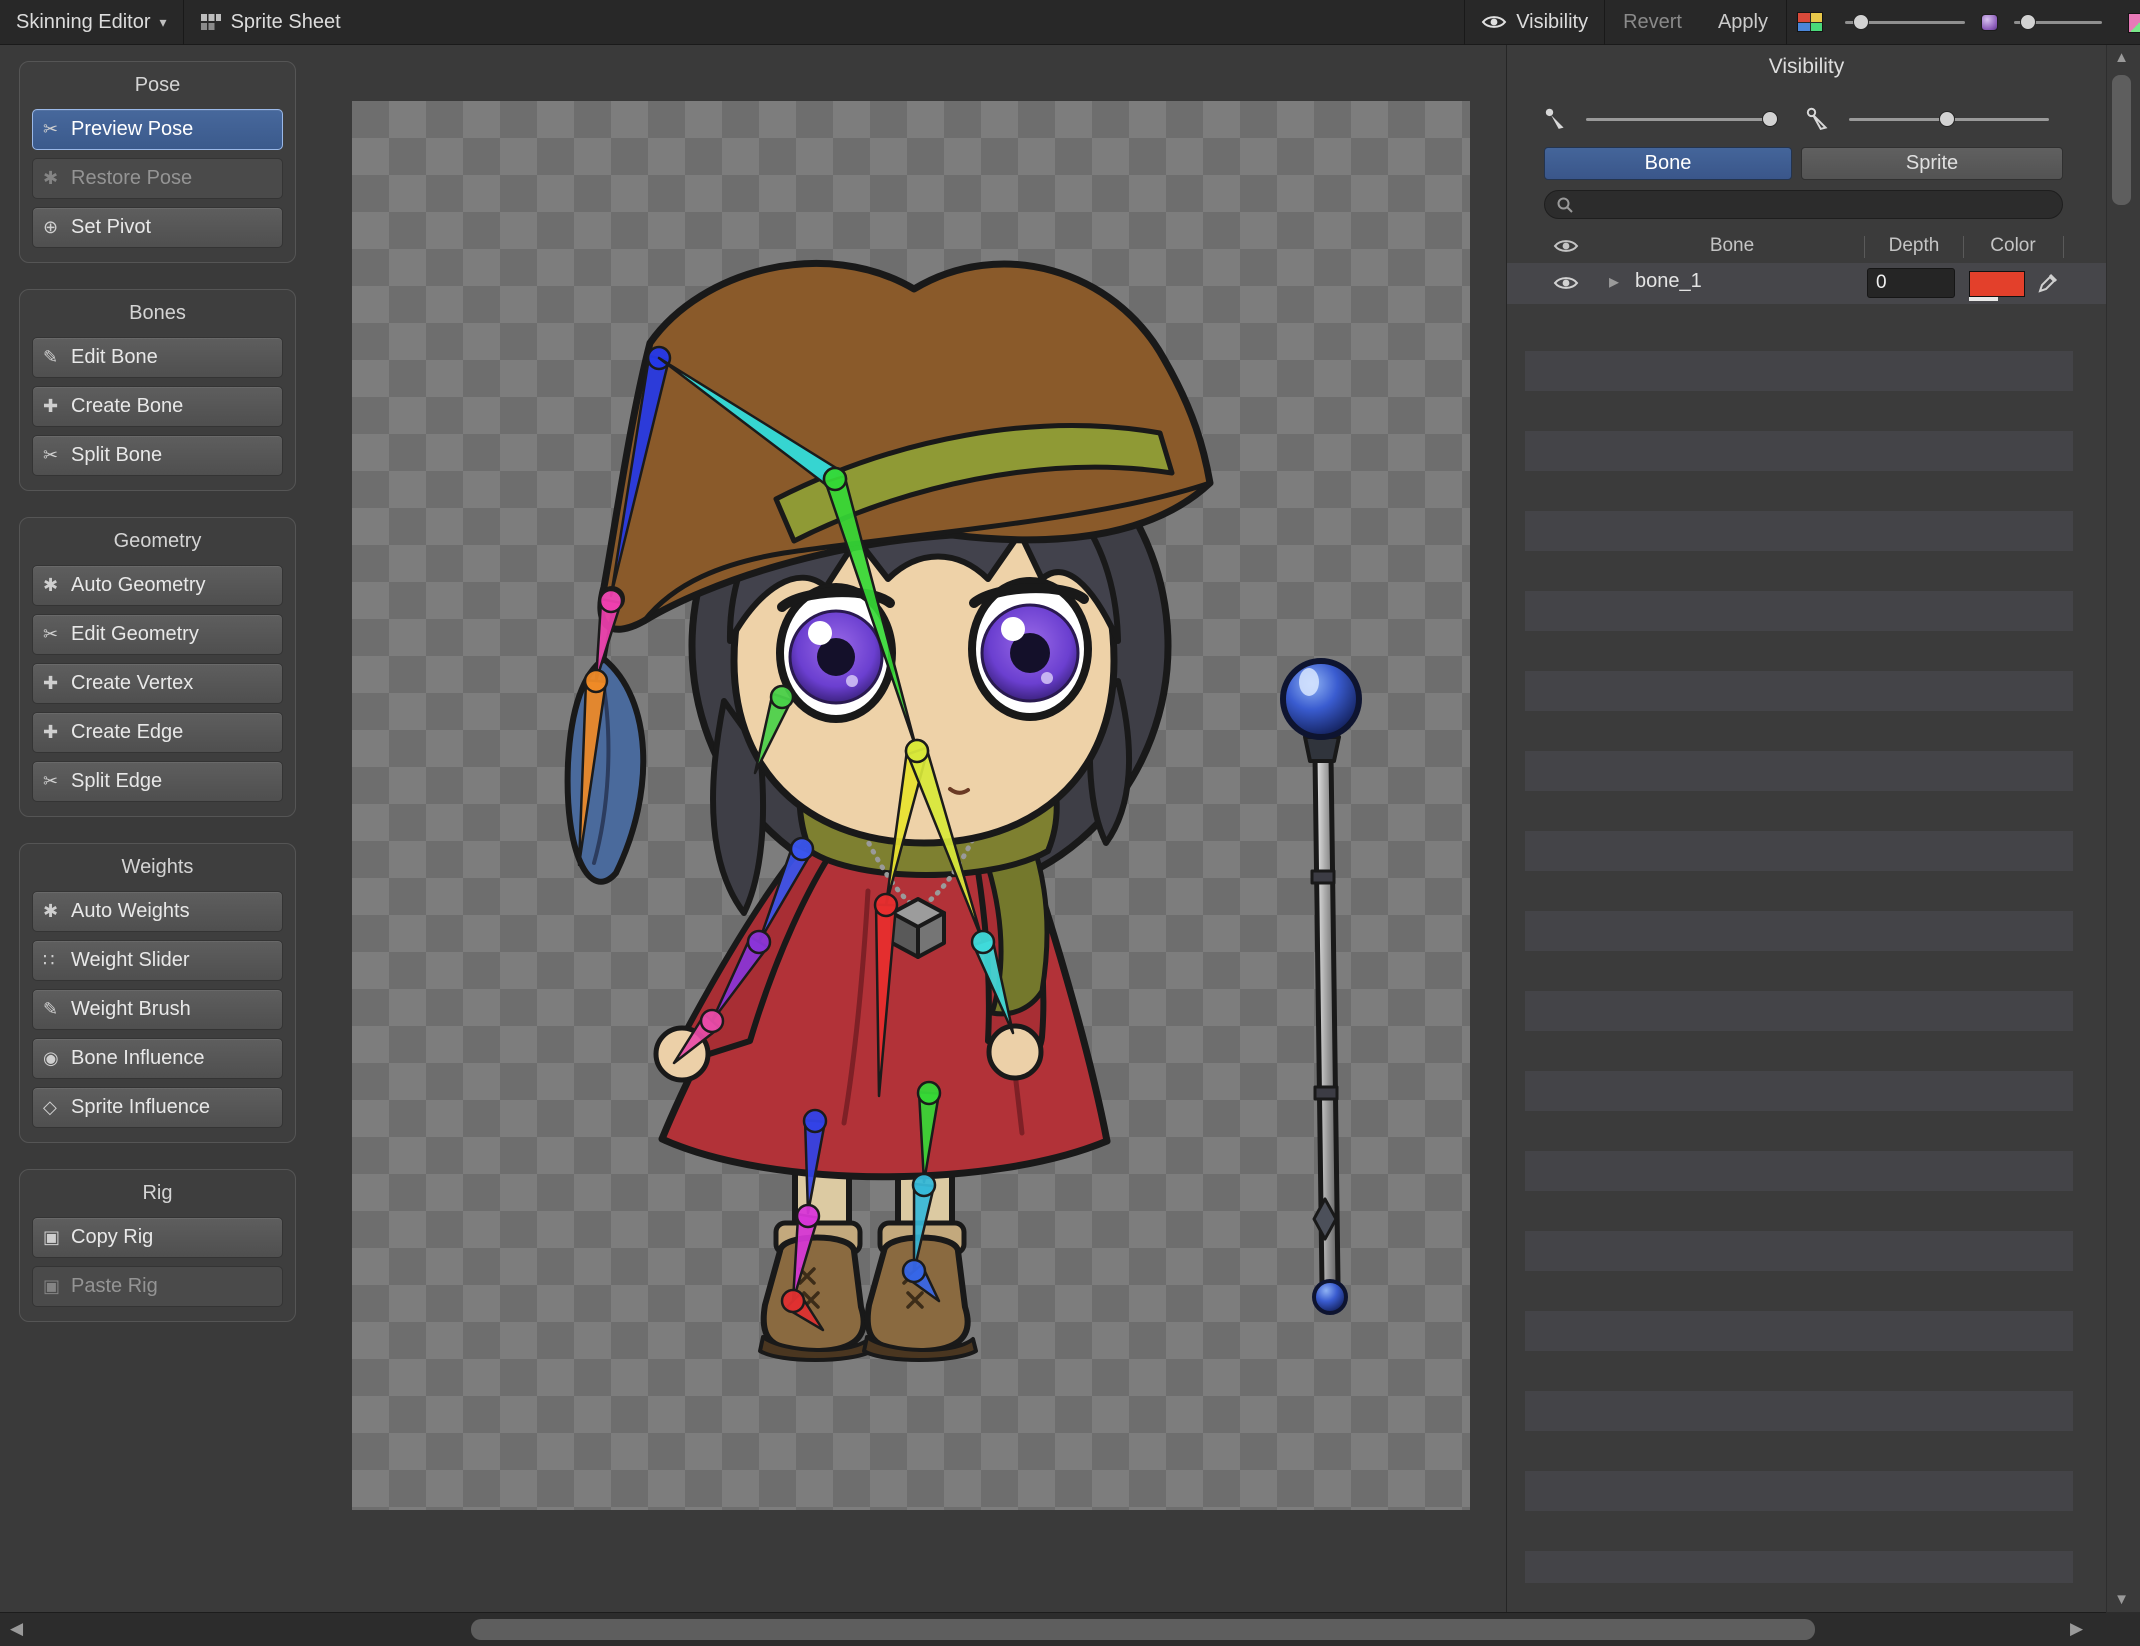 This screenshot has height=1646, width=2140. I want to click on bone-gizmo-neck, so click(871, 613).